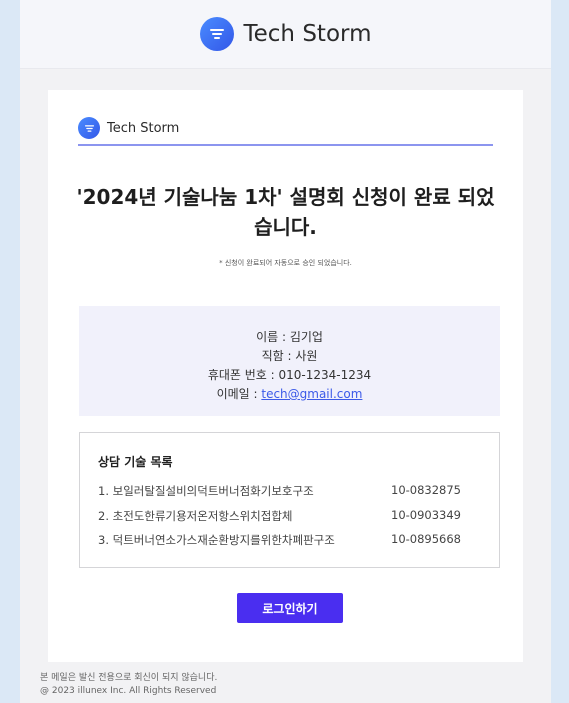 Image resolution: width=569 pixels, height=703 pixels. I want to click on footer-notice: 본 메일은 발신 전용으로 회신이 되지 않습니다., so click(129, 678).